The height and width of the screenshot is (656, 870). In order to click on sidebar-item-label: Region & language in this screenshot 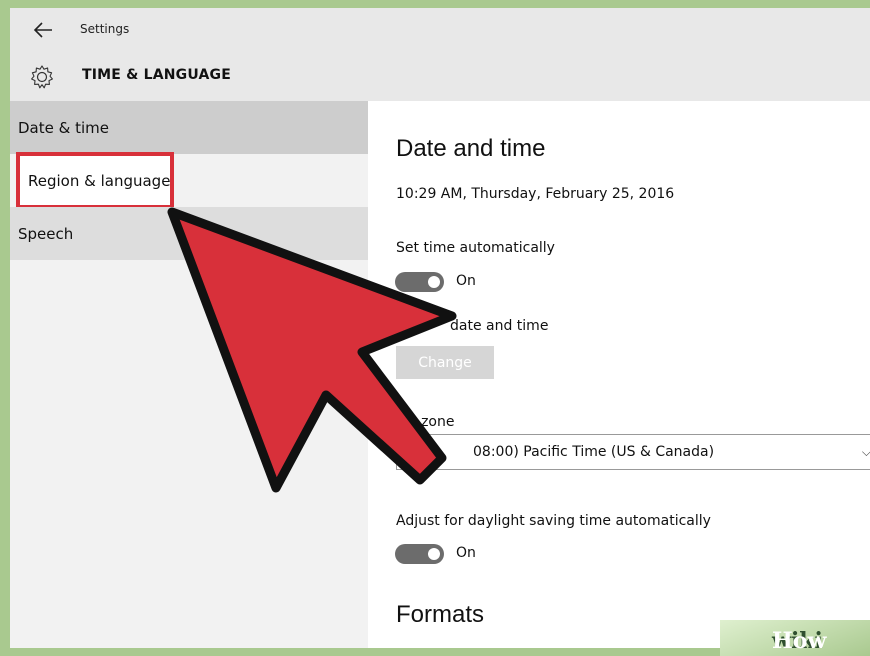, I will do `click(99, 180)`.